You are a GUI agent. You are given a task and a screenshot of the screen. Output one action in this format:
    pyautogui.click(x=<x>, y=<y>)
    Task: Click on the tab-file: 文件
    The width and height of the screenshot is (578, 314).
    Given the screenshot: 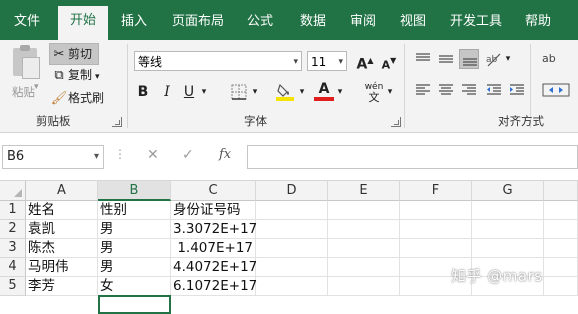 What is the action you would take?
    pyautogui.click(x=27, y=24)
    